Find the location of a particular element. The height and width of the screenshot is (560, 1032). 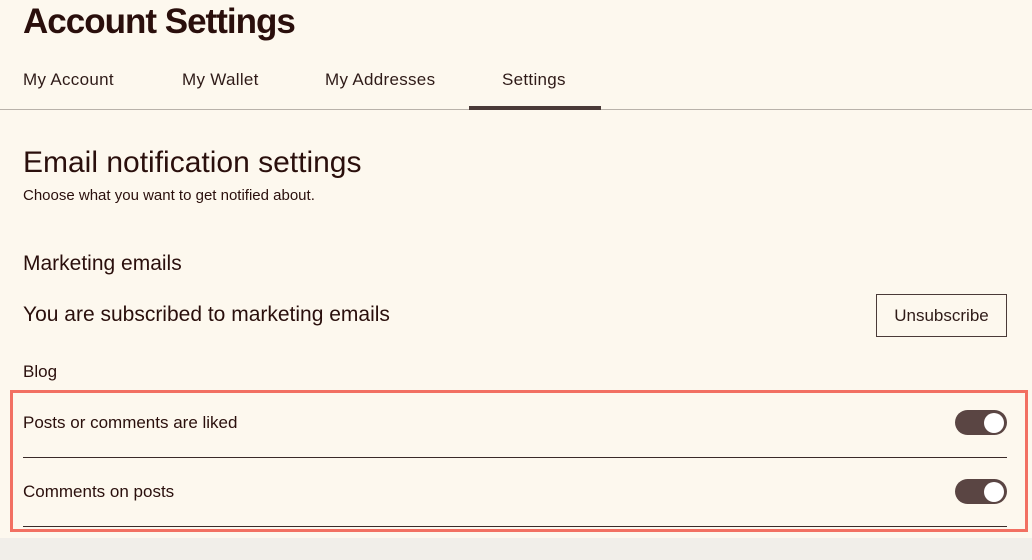

setting-row-posts-liked: Posts or comments are liked is located at coordinates (515, 427).